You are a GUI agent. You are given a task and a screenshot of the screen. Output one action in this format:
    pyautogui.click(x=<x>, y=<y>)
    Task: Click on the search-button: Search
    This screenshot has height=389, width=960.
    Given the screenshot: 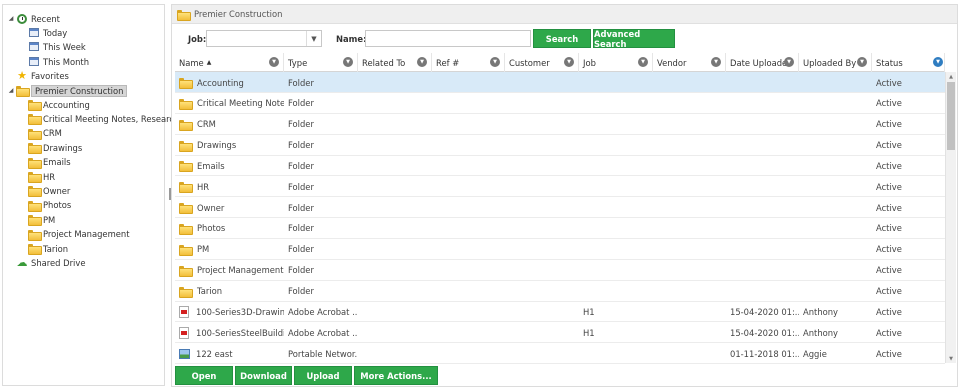 What is the action you would take?
    pyautogui.click(x=562, y=38)
    